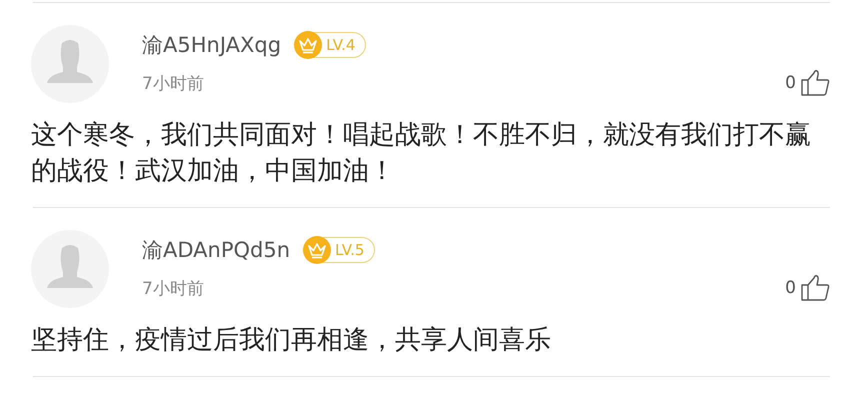 The width and height of the screenshot is (866, 407). What do you see at coordinates (216, 250) in the screenshot?
I see `username: 渝ADAnPQd5n` at bounding box center [216, 250].